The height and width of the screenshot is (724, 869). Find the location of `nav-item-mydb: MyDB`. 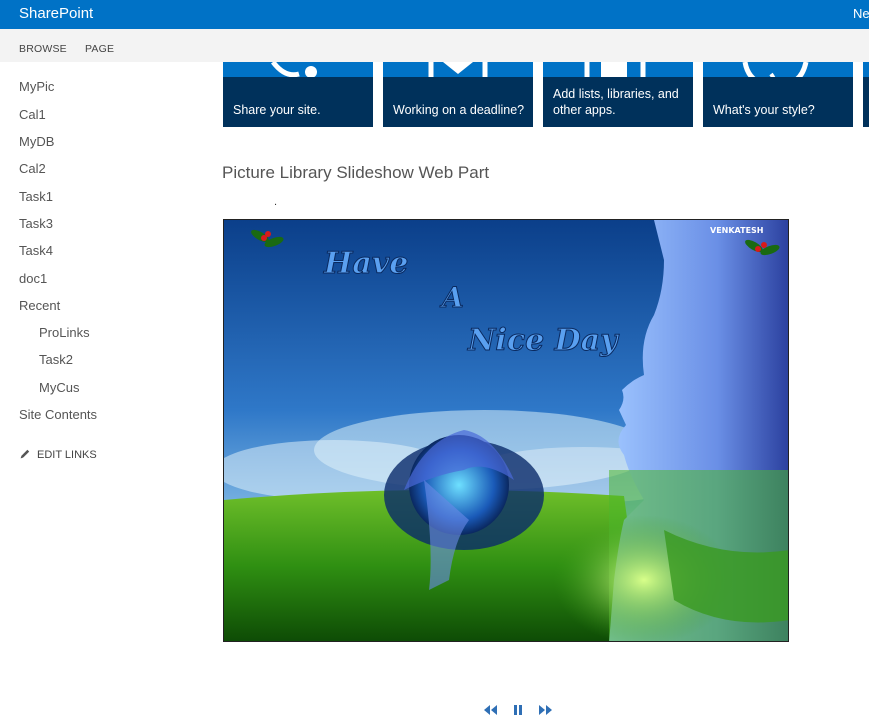

nav-item-mydb: MyDB is located at coordinates (36, 141).